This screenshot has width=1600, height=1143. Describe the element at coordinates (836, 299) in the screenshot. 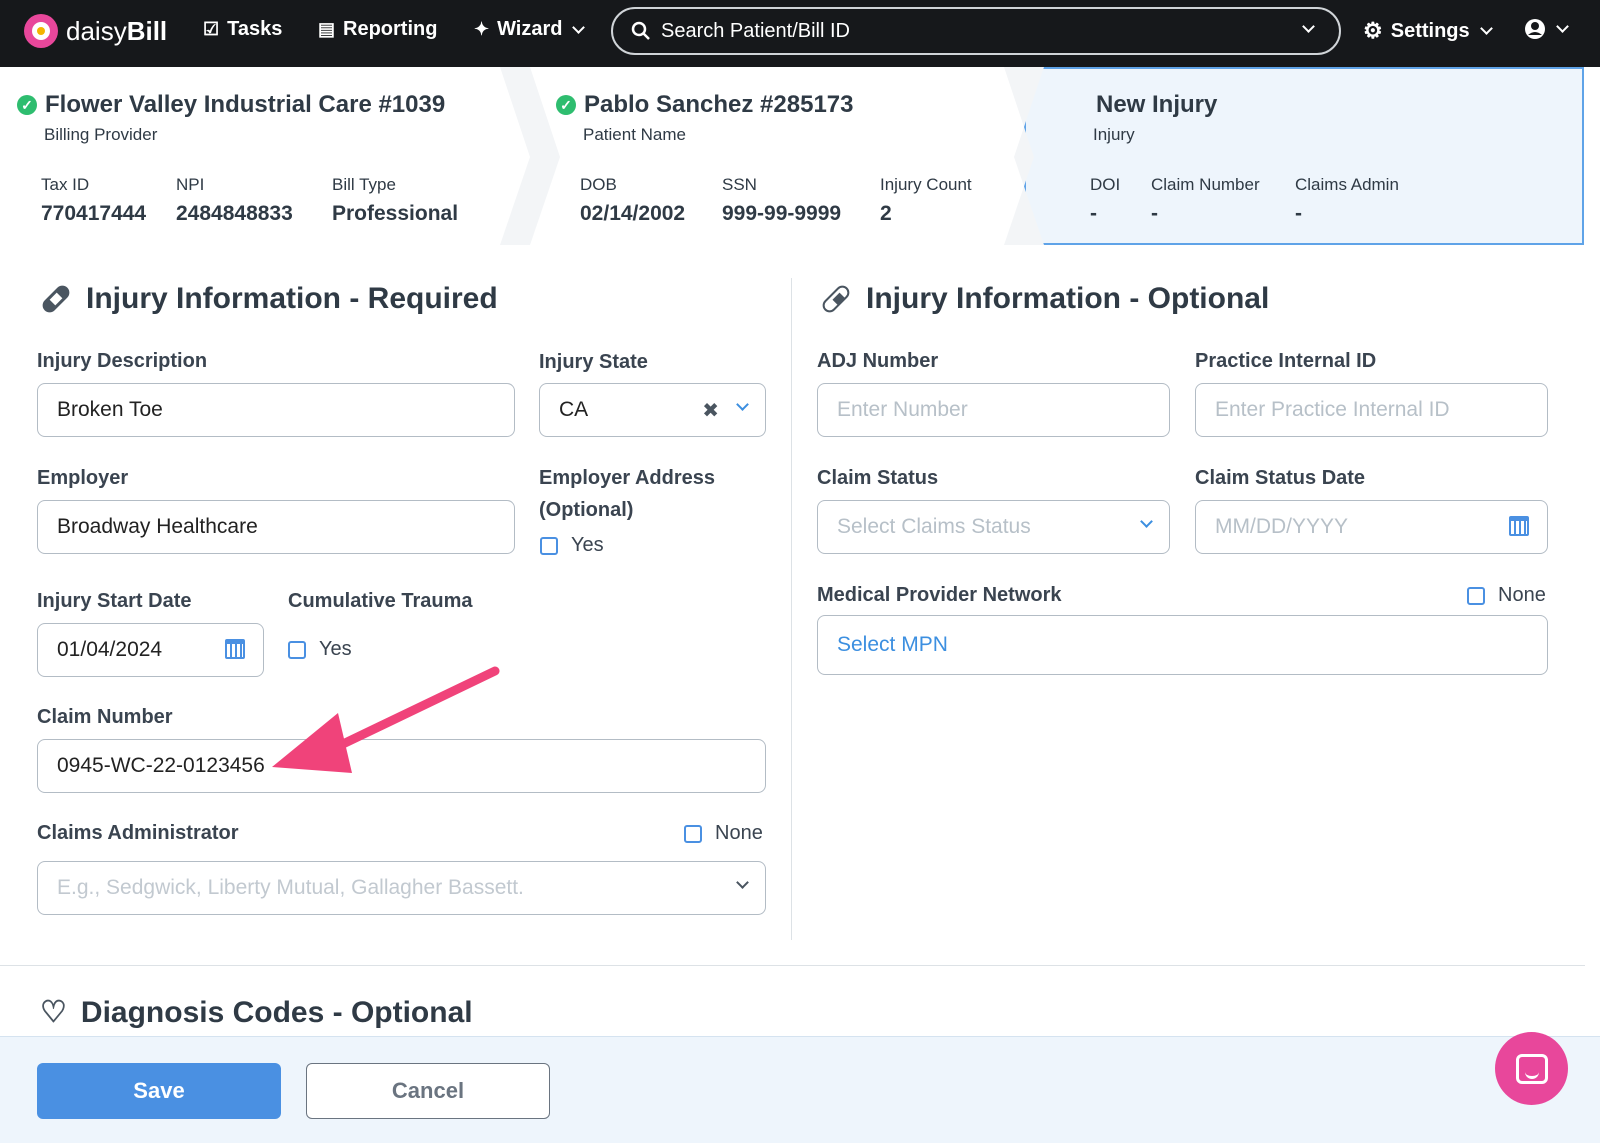

I see `bandage-outline-icon` at that location.